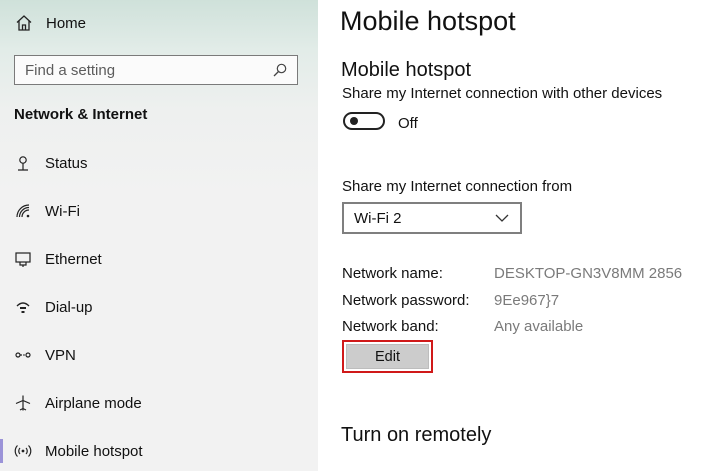 The width and height of the screenshot is (726, 475). What do you see at coordinates (588, 273) in the screenshot?
I see `network-name-value: DESKTOP-GN3V8MM 2856` at bounding box center [588, 273].